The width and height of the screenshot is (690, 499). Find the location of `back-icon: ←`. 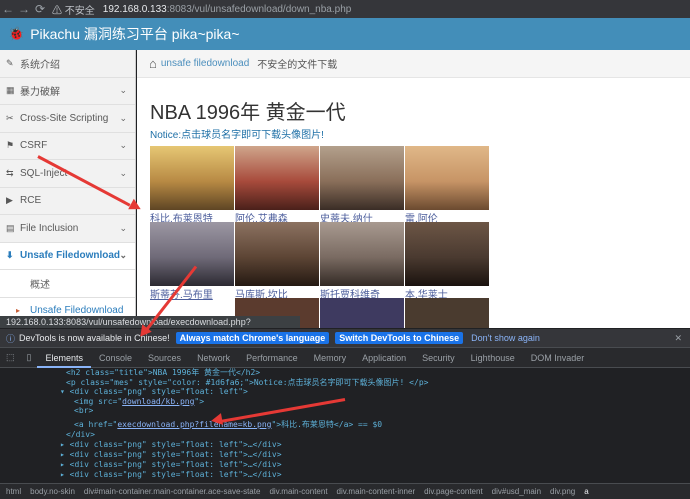

back-icon: ← is located at coordinates (8, 9).